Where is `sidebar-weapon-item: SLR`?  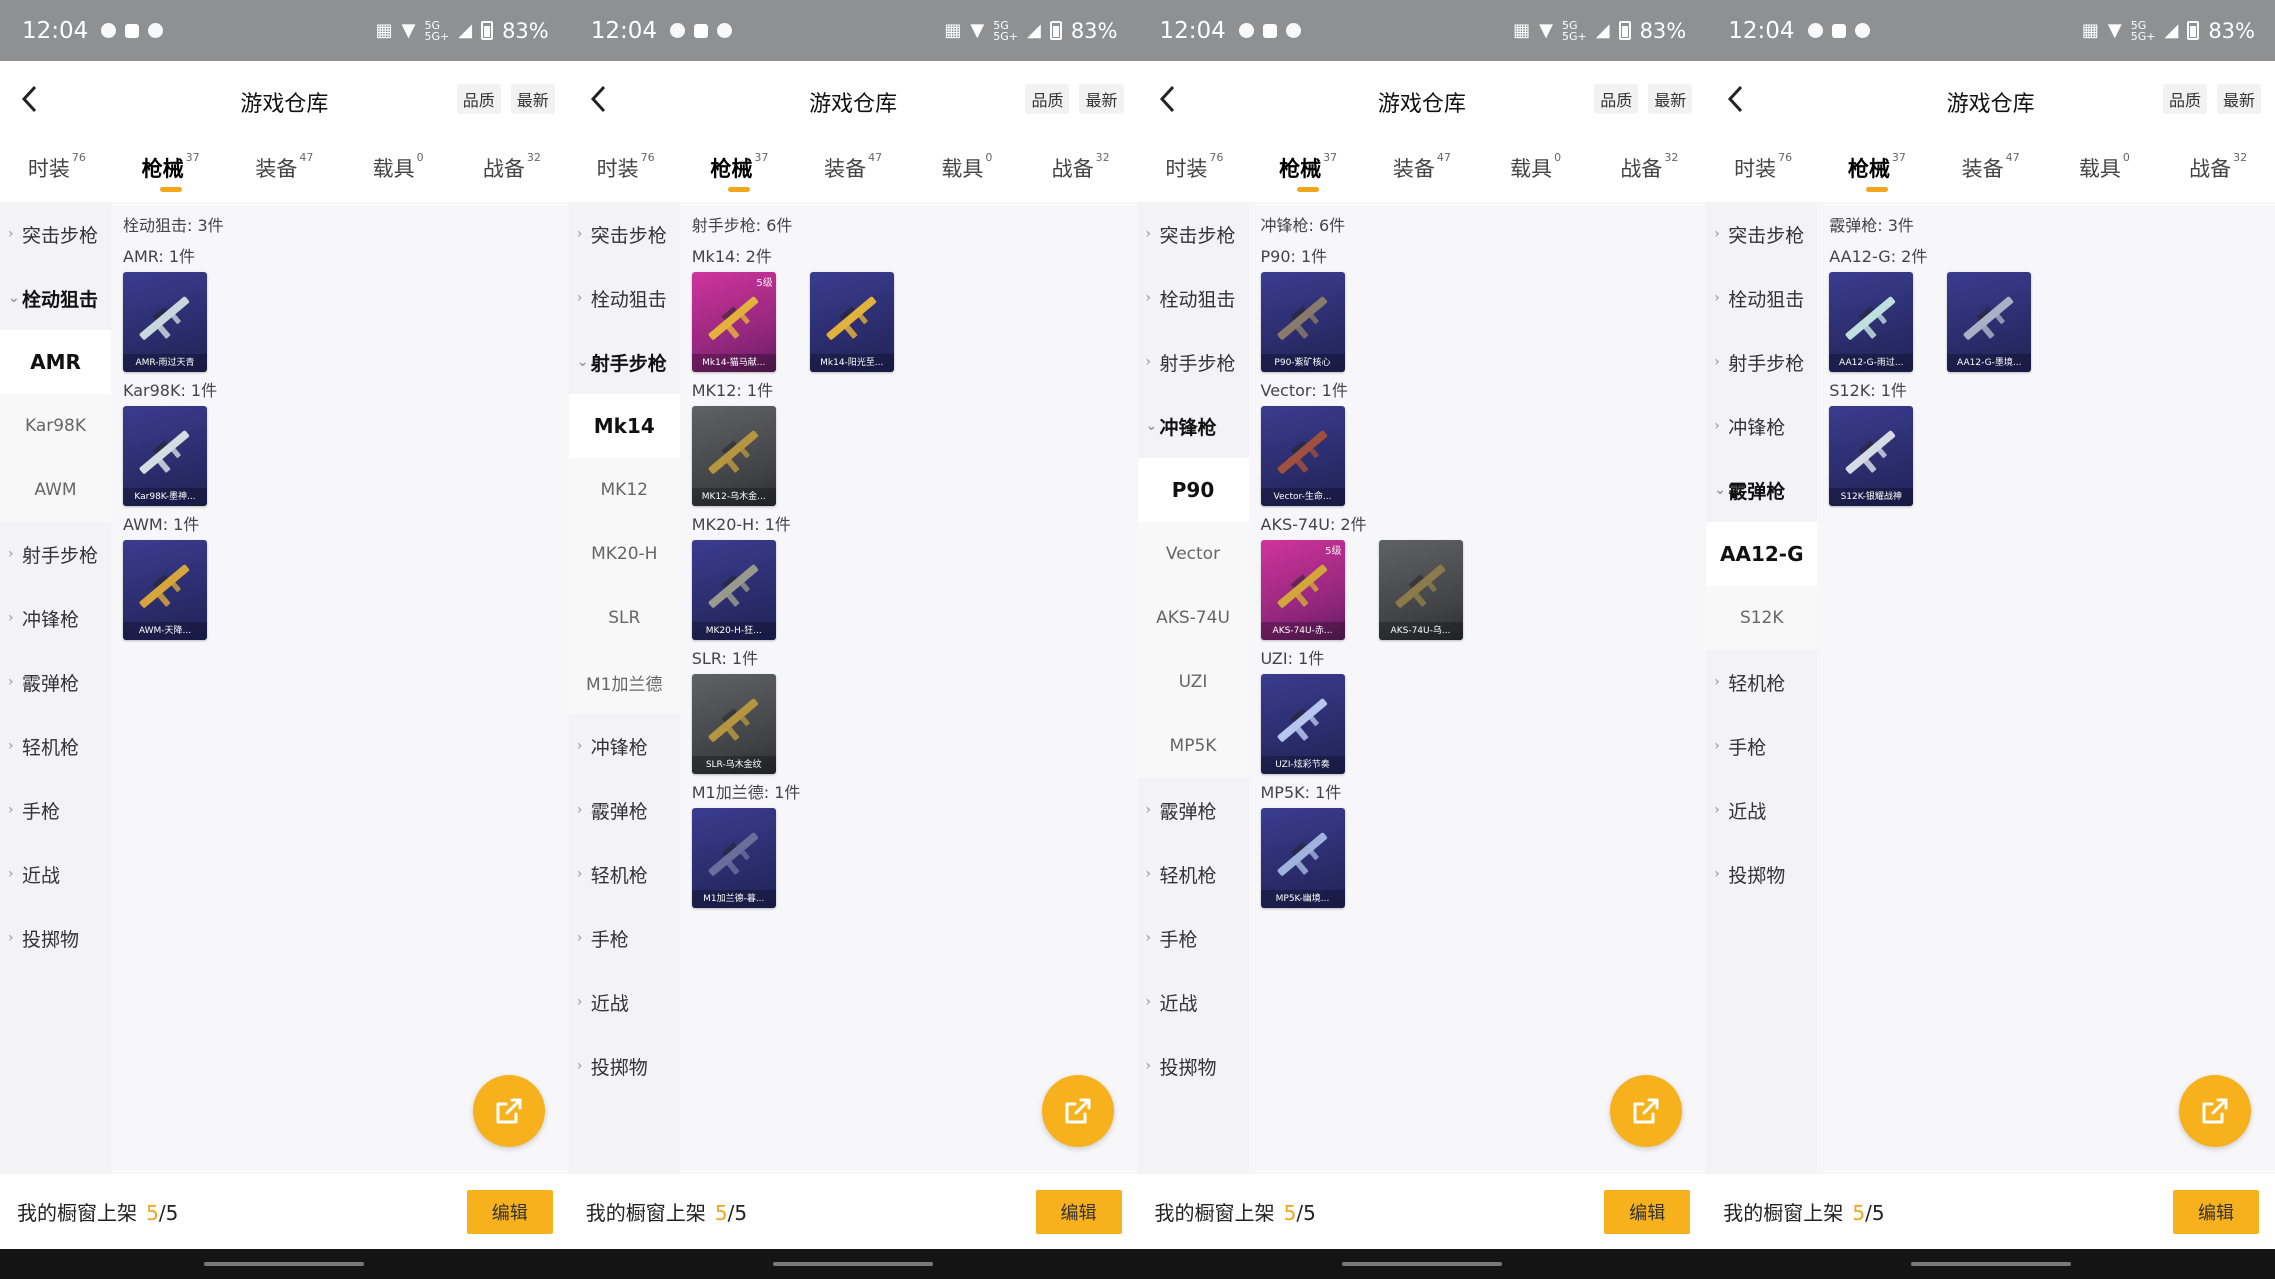 sidebar-weapon-item: SLR is located at coordinates (624, 618).